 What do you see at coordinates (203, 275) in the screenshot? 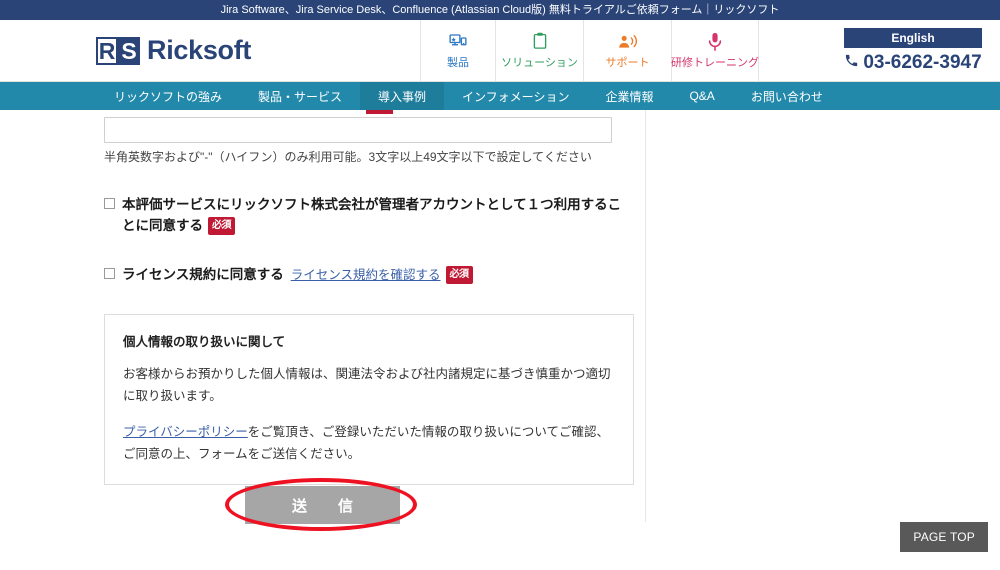
I see `checkbox-license-text: ライセンス規約に同意する` at bounding box center [203, 275].